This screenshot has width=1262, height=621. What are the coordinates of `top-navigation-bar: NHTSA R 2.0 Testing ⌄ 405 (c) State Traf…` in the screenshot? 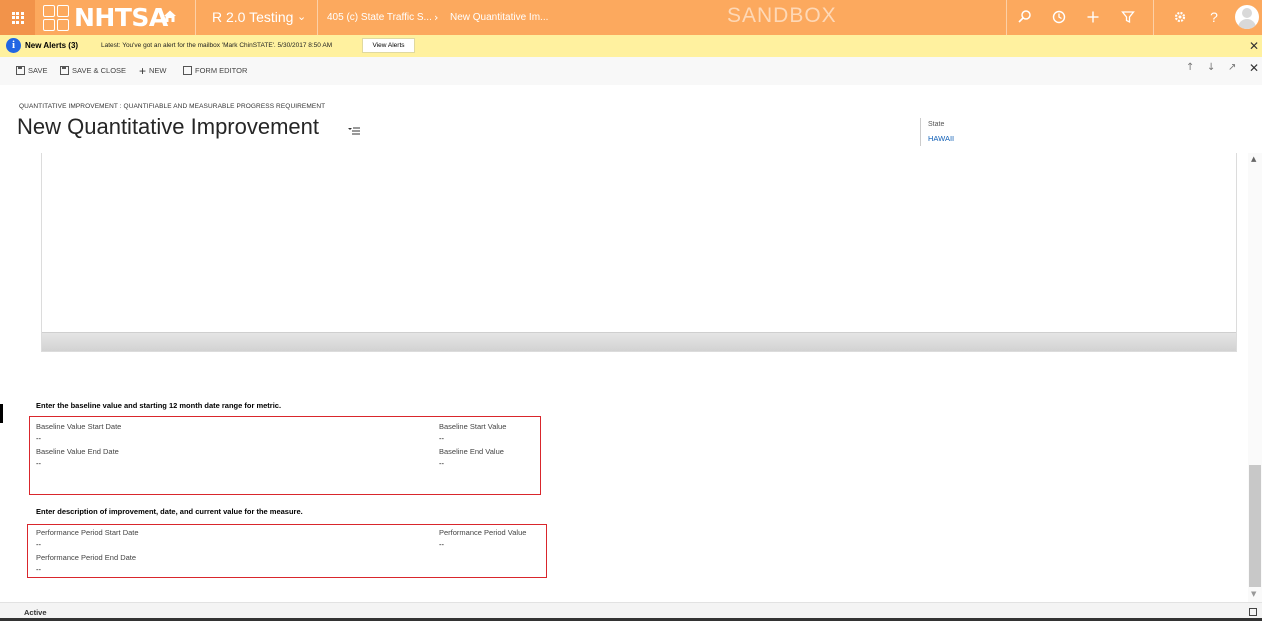 It's located at (631, 17).